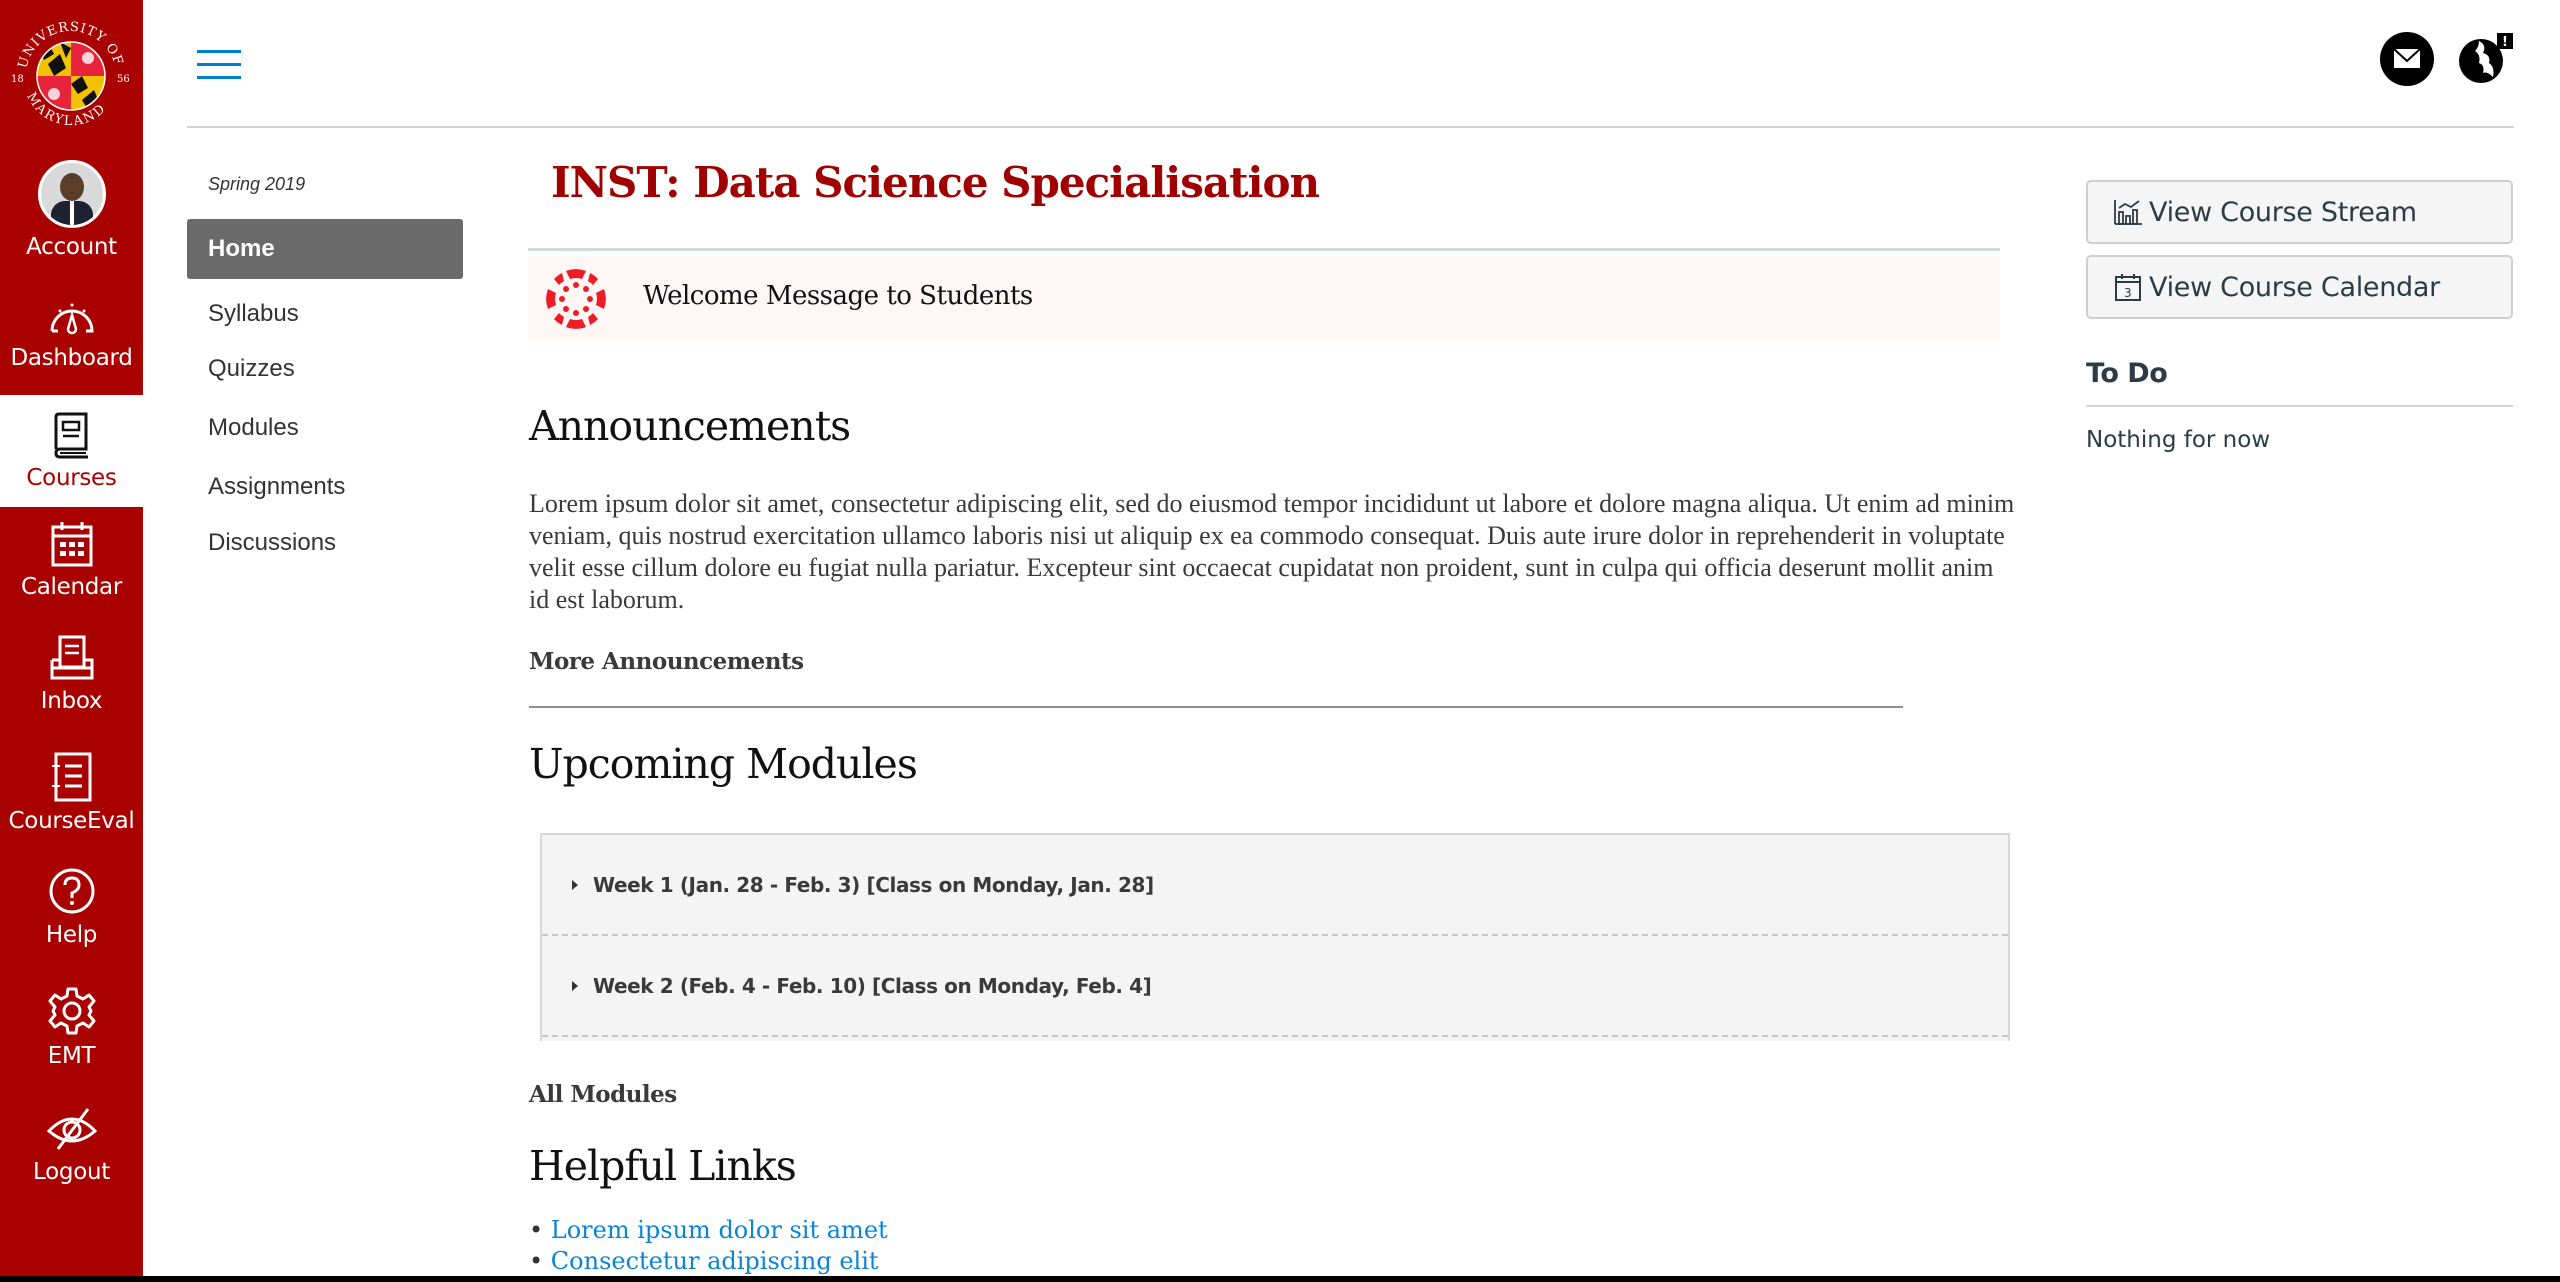  I want to click on svg-text: 18, so click(17, 79).